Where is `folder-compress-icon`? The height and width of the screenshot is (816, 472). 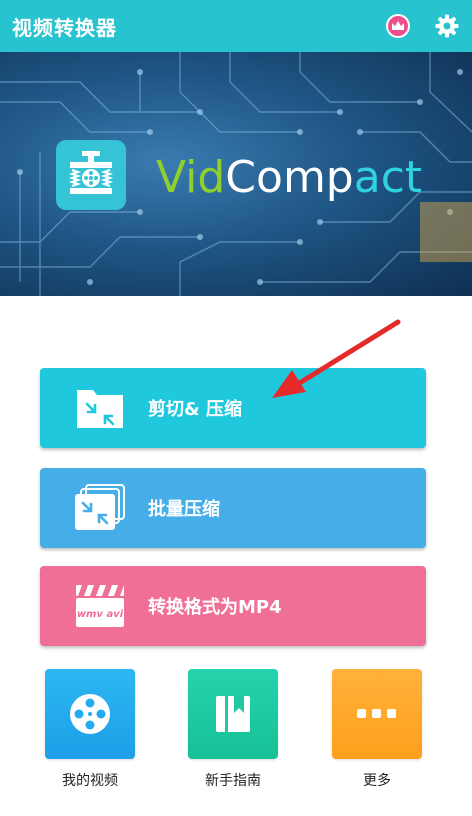
folder-compress-icon is located at coordinates (100, 408).